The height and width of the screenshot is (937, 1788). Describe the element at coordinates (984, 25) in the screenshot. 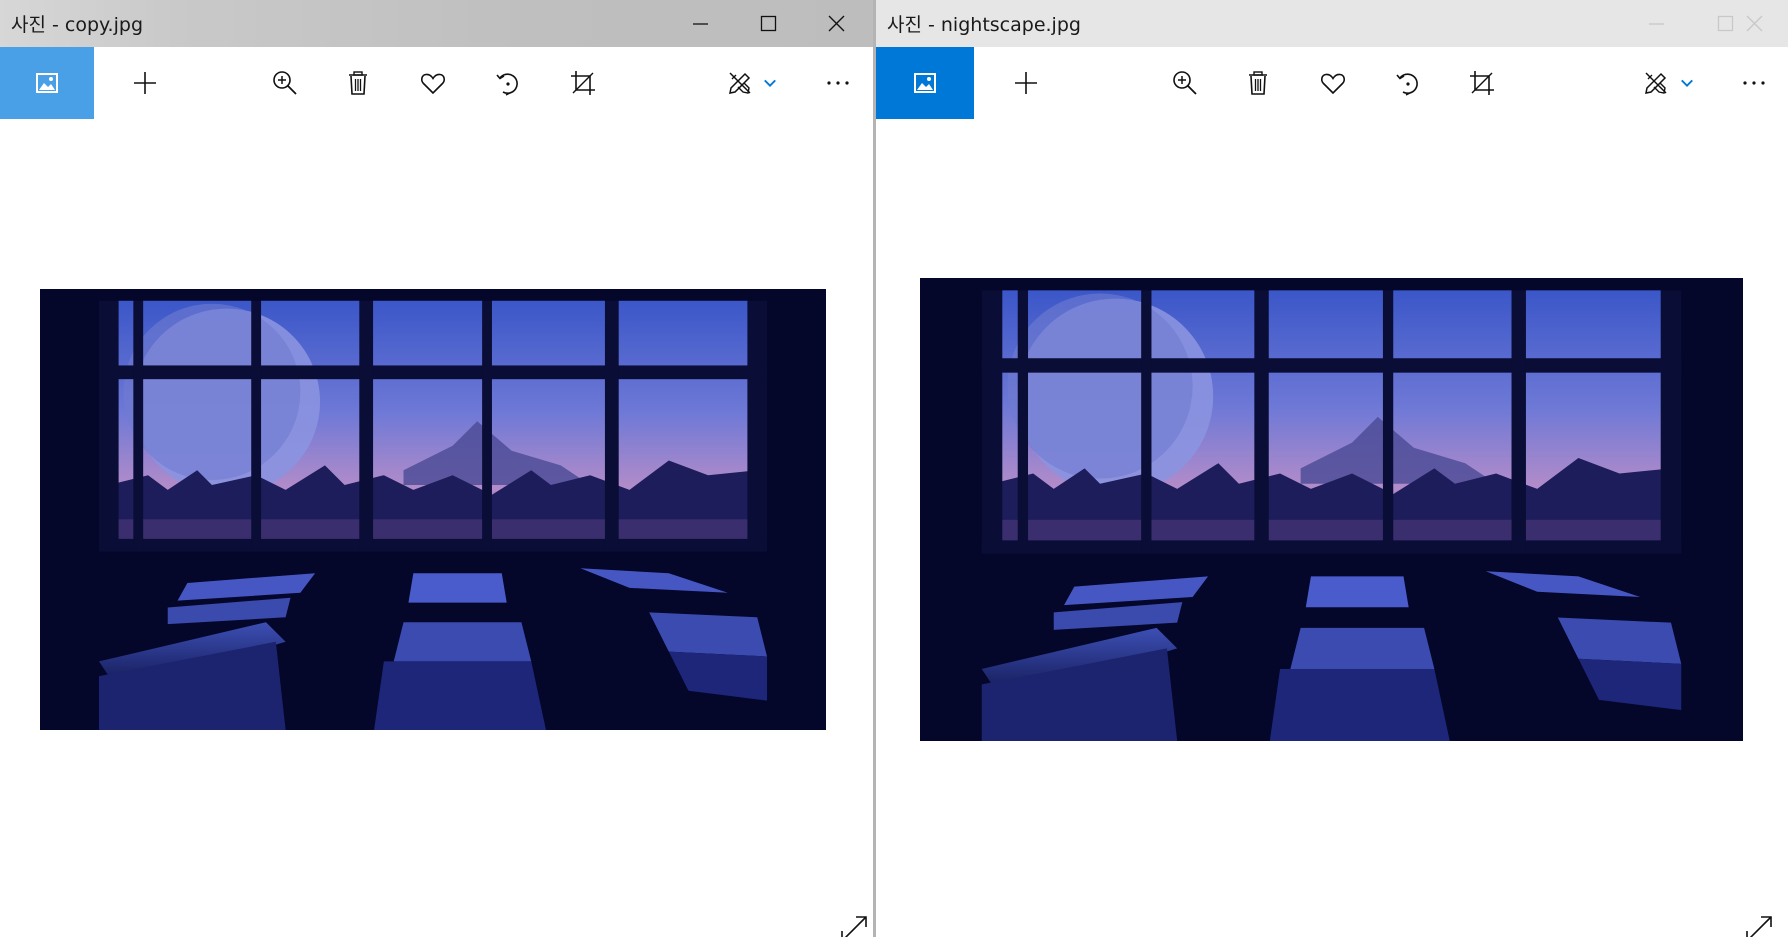

I see `window-title: 사진 - nightscape.jpg` at that location.